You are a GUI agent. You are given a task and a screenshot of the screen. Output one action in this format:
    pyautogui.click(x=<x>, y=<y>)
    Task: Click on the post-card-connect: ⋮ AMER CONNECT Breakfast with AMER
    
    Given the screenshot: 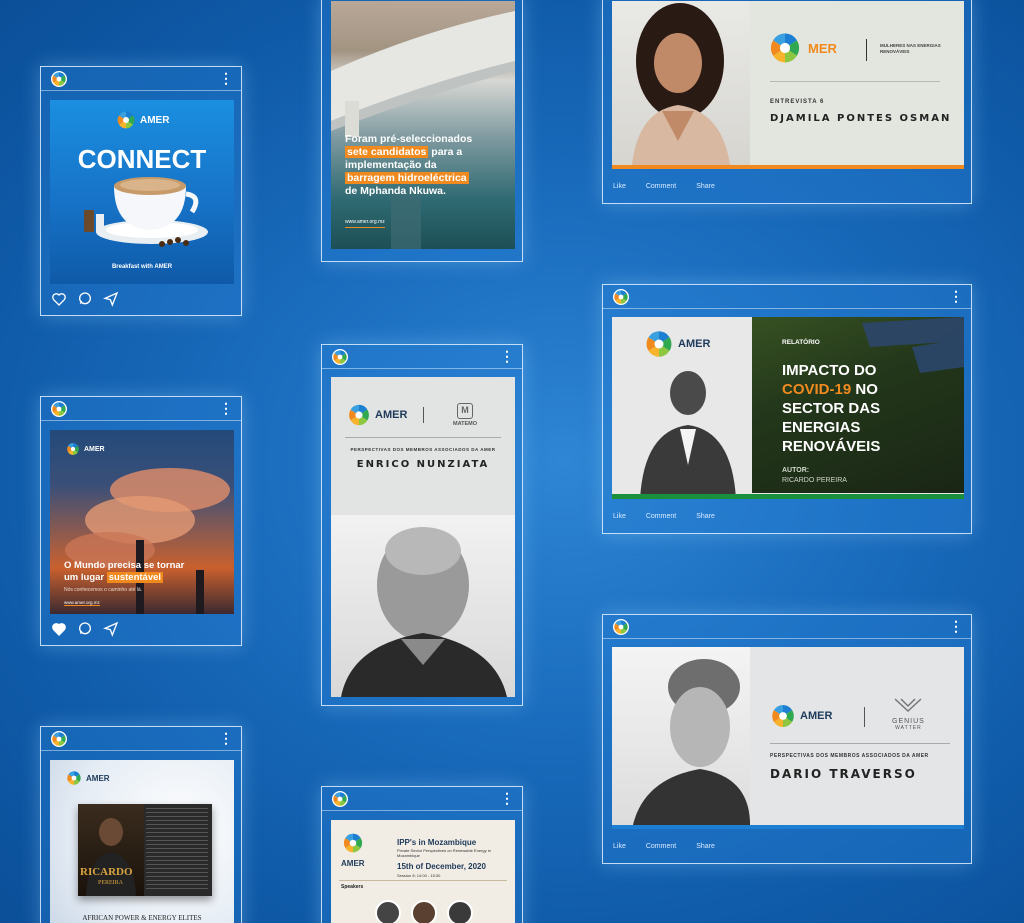 What is the action you would take?
    pyautogui.click(x=141, y=191)
    